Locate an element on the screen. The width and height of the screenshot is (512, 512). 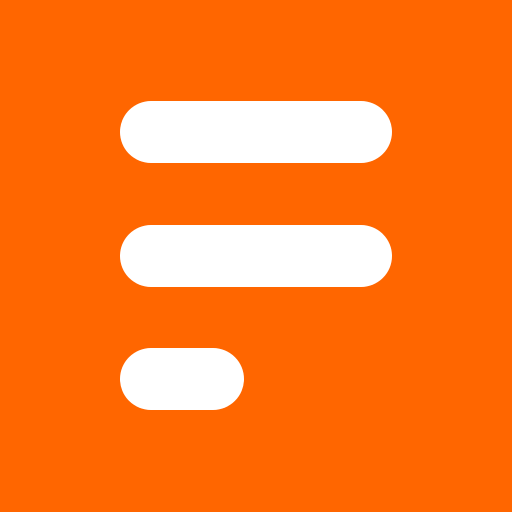
icon-line-middle is located at coordinates (256, 256).